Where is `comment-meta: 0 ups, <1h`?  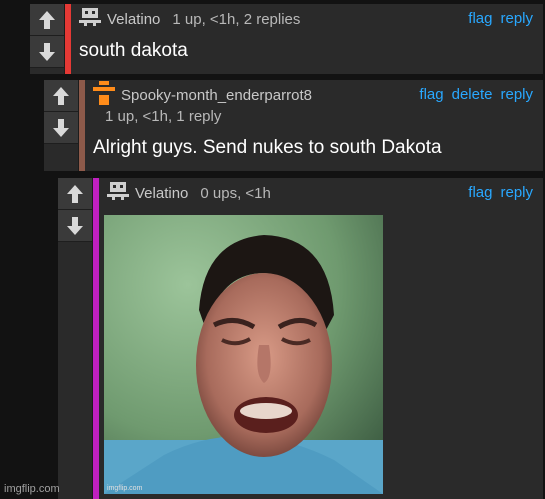
comment-meta: 0 ups, <1h is located at coordinates (235, 193).